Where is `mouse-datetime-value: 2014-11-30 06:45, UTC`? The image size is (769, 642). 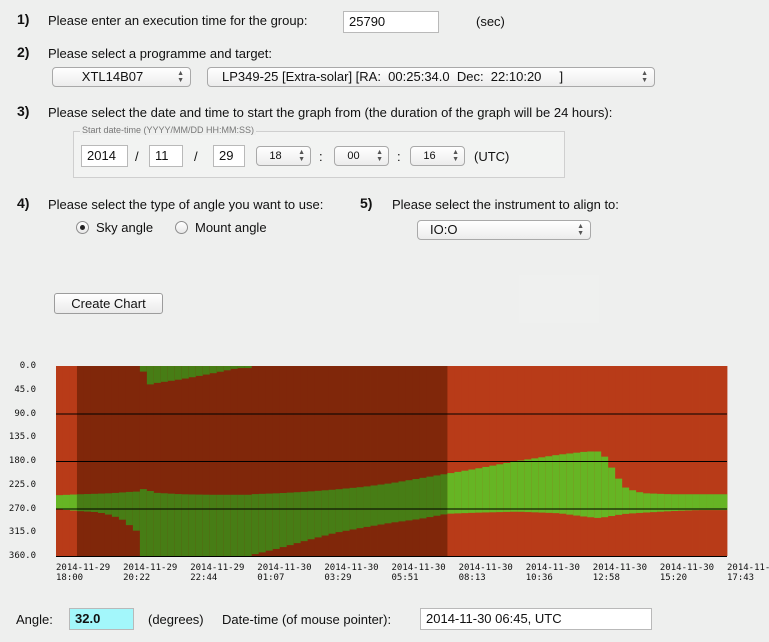 mouse-datetime-value: 2014-11-30 06:45, UTC is located at coordinates (536, 619).